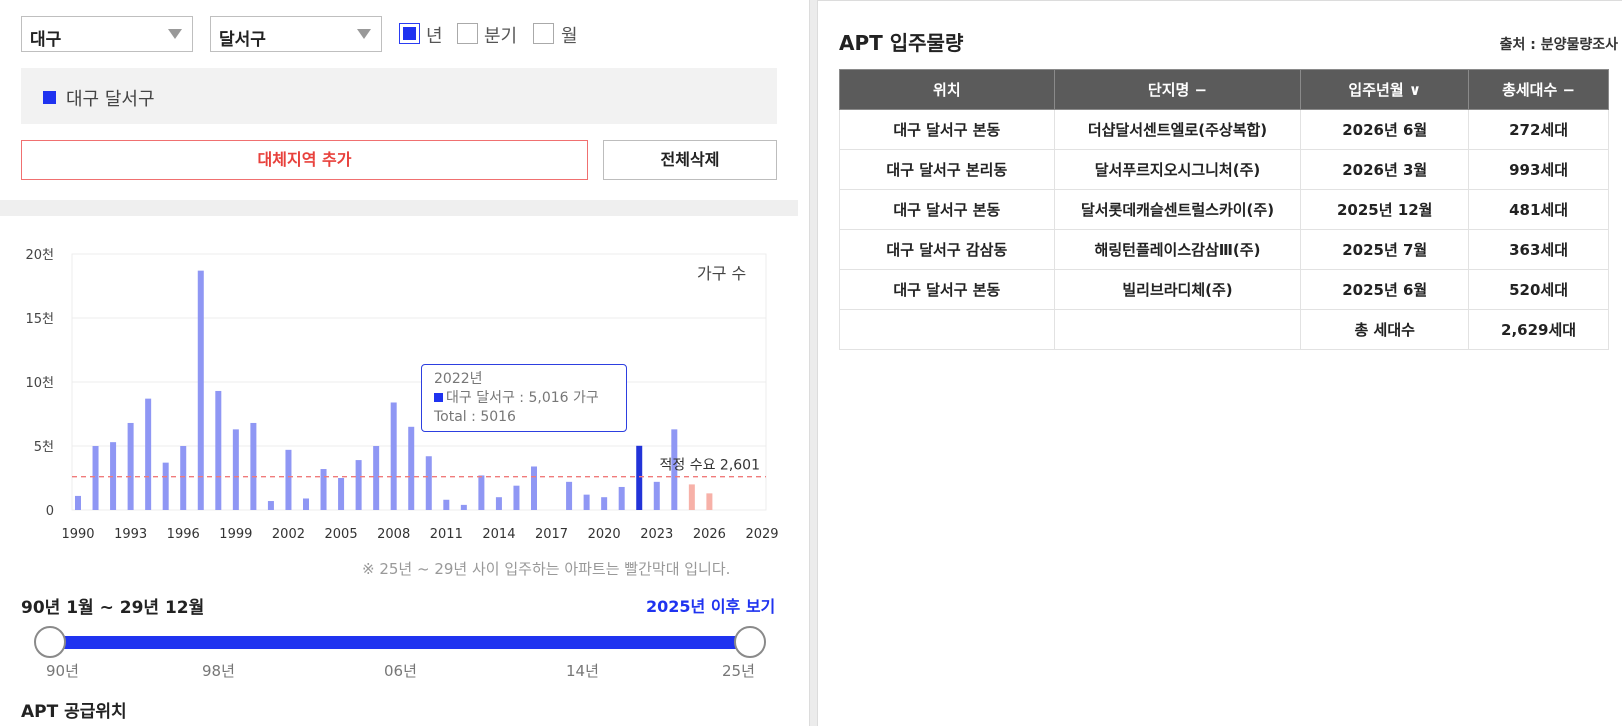  Describe the element at coordinates (341, 534) in the screenshot. I see `x-tick-label: 2005` at that location.